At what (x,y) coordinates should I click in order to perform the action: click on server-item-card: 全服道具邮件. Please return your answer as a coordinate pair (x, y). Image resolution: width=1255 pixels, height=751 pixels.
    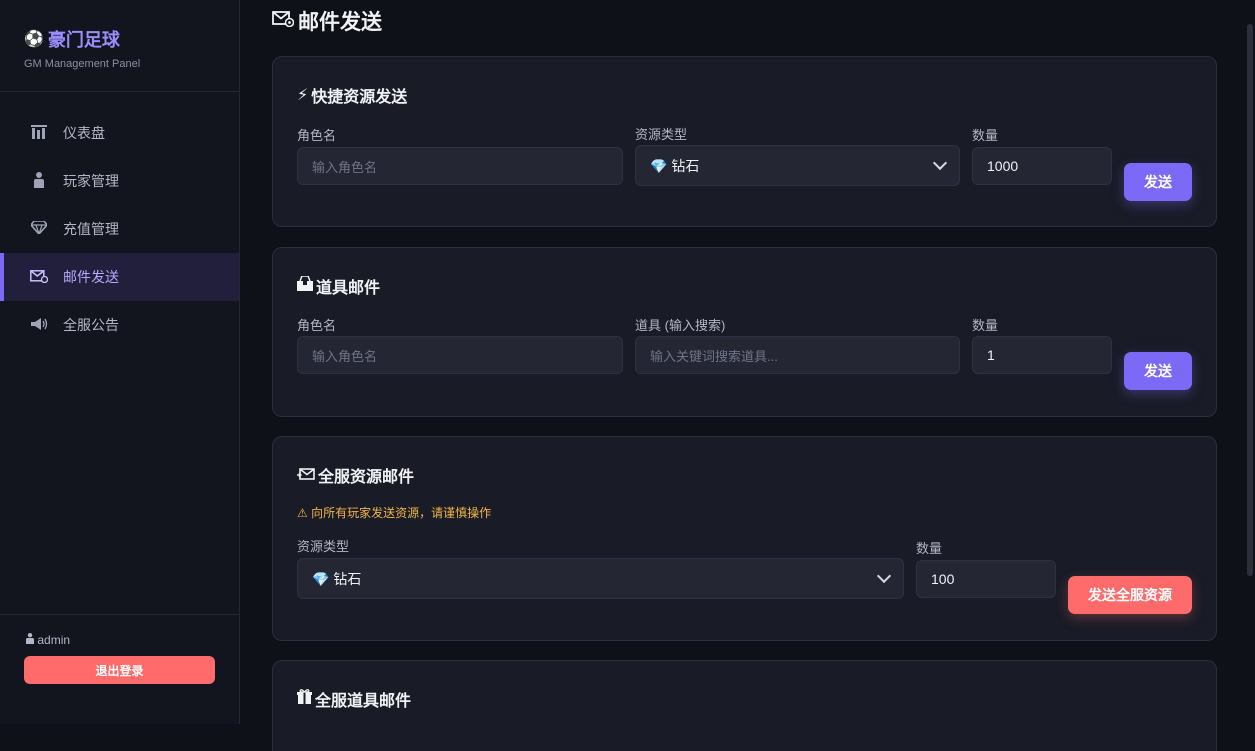
    Looking at the image, I should click on (744, 705).